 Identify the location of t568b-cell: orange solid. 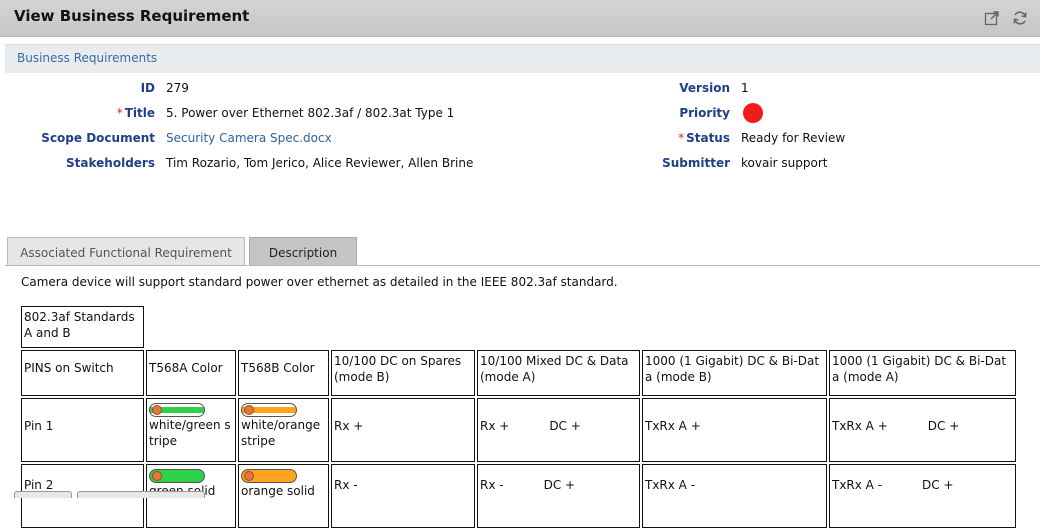
(283, 496).